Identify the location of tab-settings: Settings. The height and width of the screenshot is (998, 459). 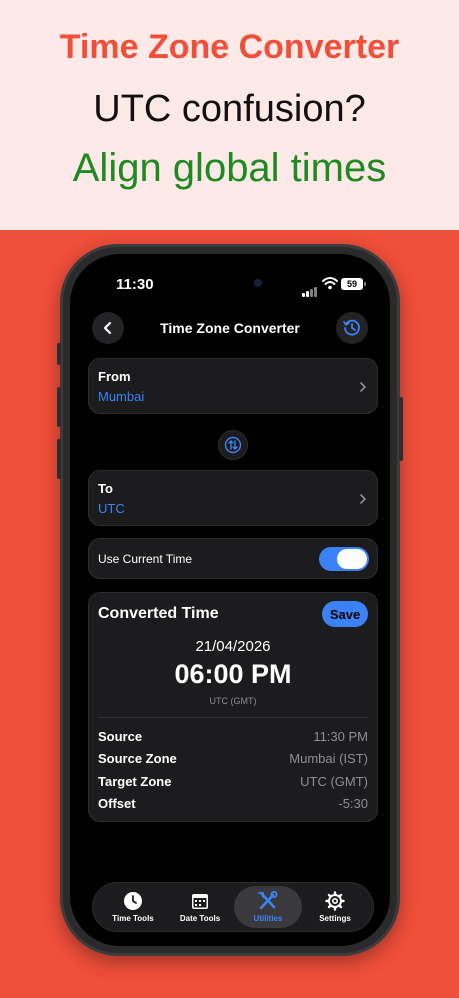
(335, 907).